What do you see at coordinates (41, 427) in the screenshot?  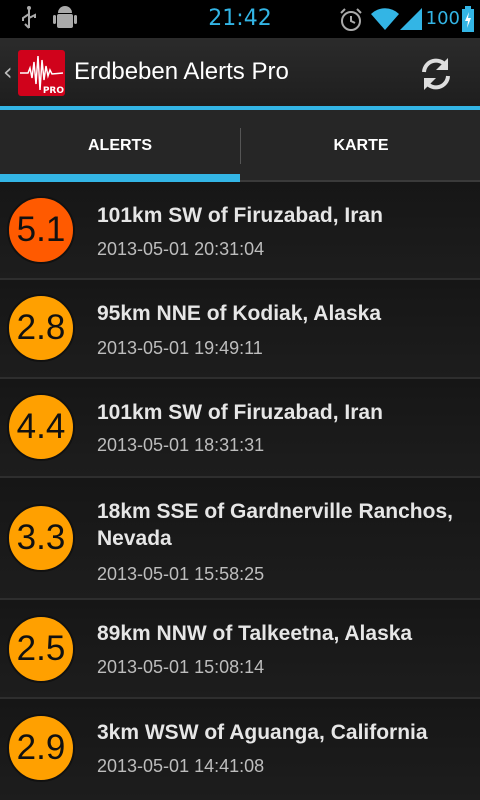 I see `magnitude-badge: 4.4` at bounding box center [41, 427].